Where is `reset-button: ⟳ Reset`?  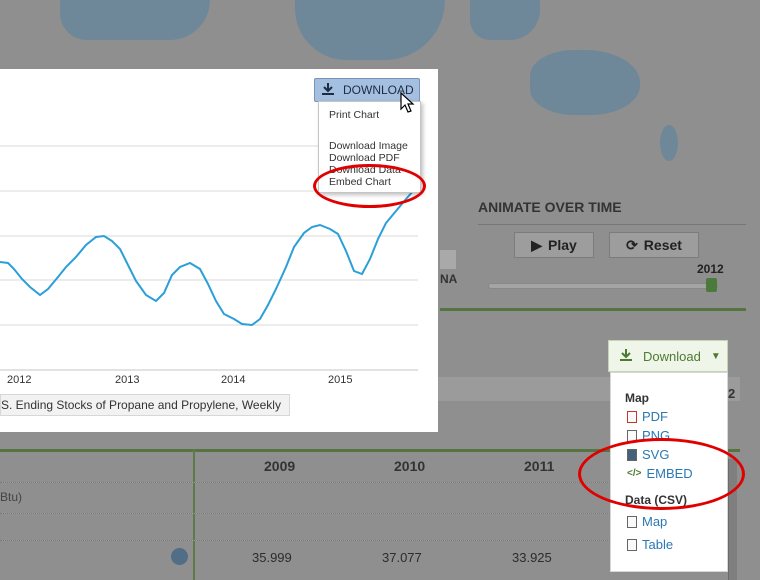 reset-button: ⟳ Reset is located at coordinates (654, 245).